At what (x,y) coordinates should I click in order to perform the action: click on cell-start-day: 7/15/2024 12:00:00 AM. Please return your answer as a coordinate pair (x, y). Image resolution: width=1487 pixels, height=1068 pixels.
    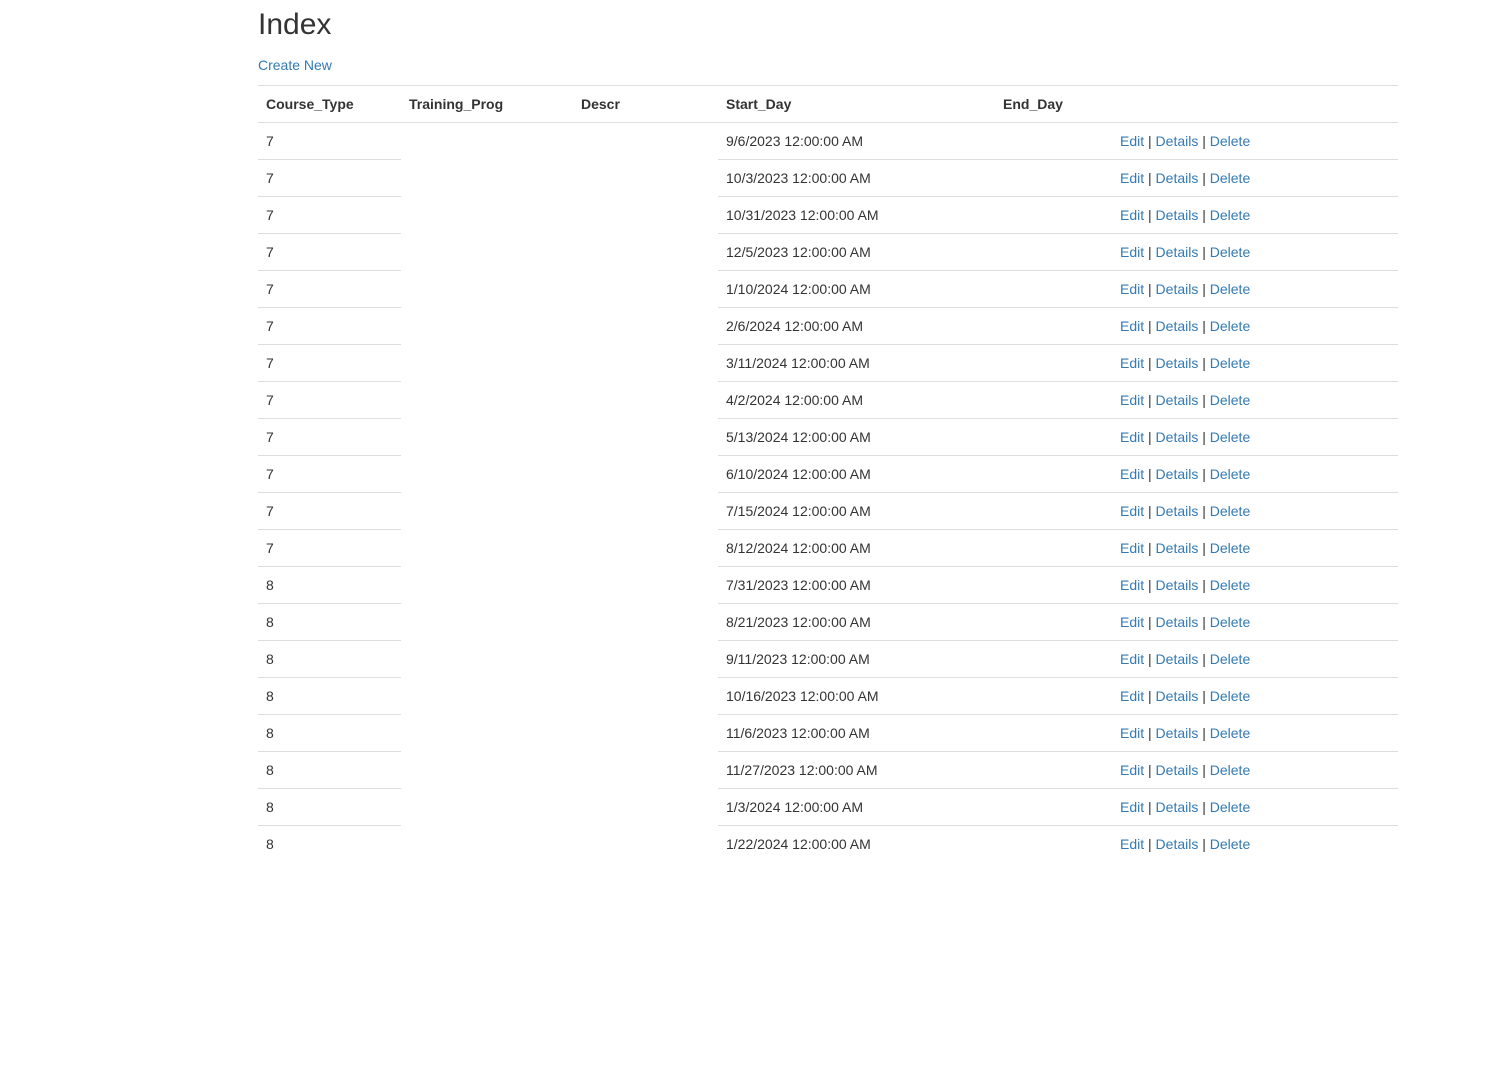
    Looking at the image, I should click on (856, 511).